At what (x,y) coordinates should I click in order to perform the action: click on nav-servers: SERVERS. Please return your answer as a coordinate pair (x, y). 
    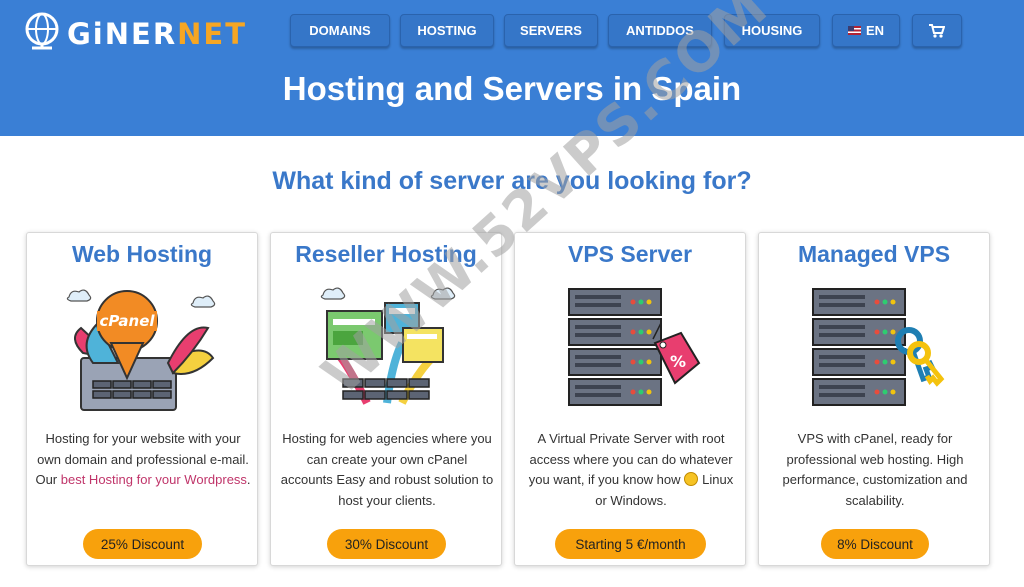
    Looking at the image, I should click on (551, 30).